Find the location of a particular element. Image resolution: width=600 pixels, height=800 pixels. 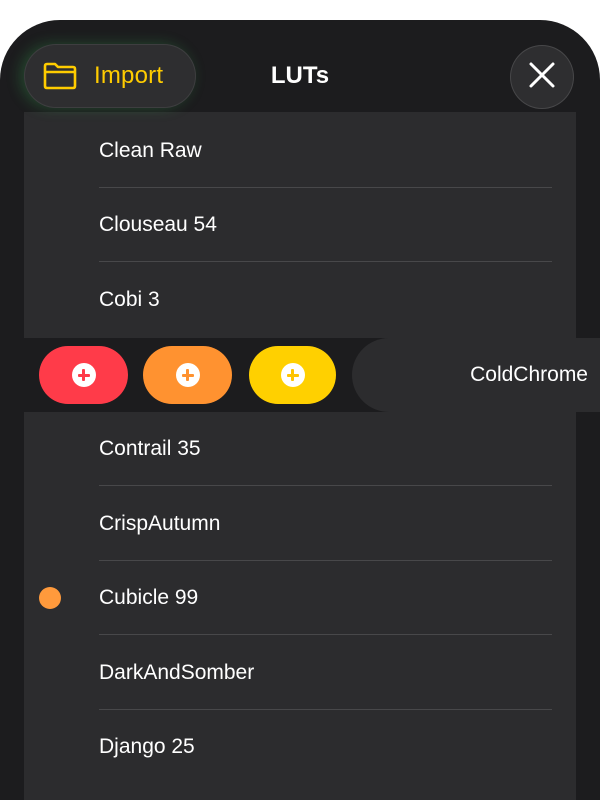

close-button is located at coordinates (542, 77).